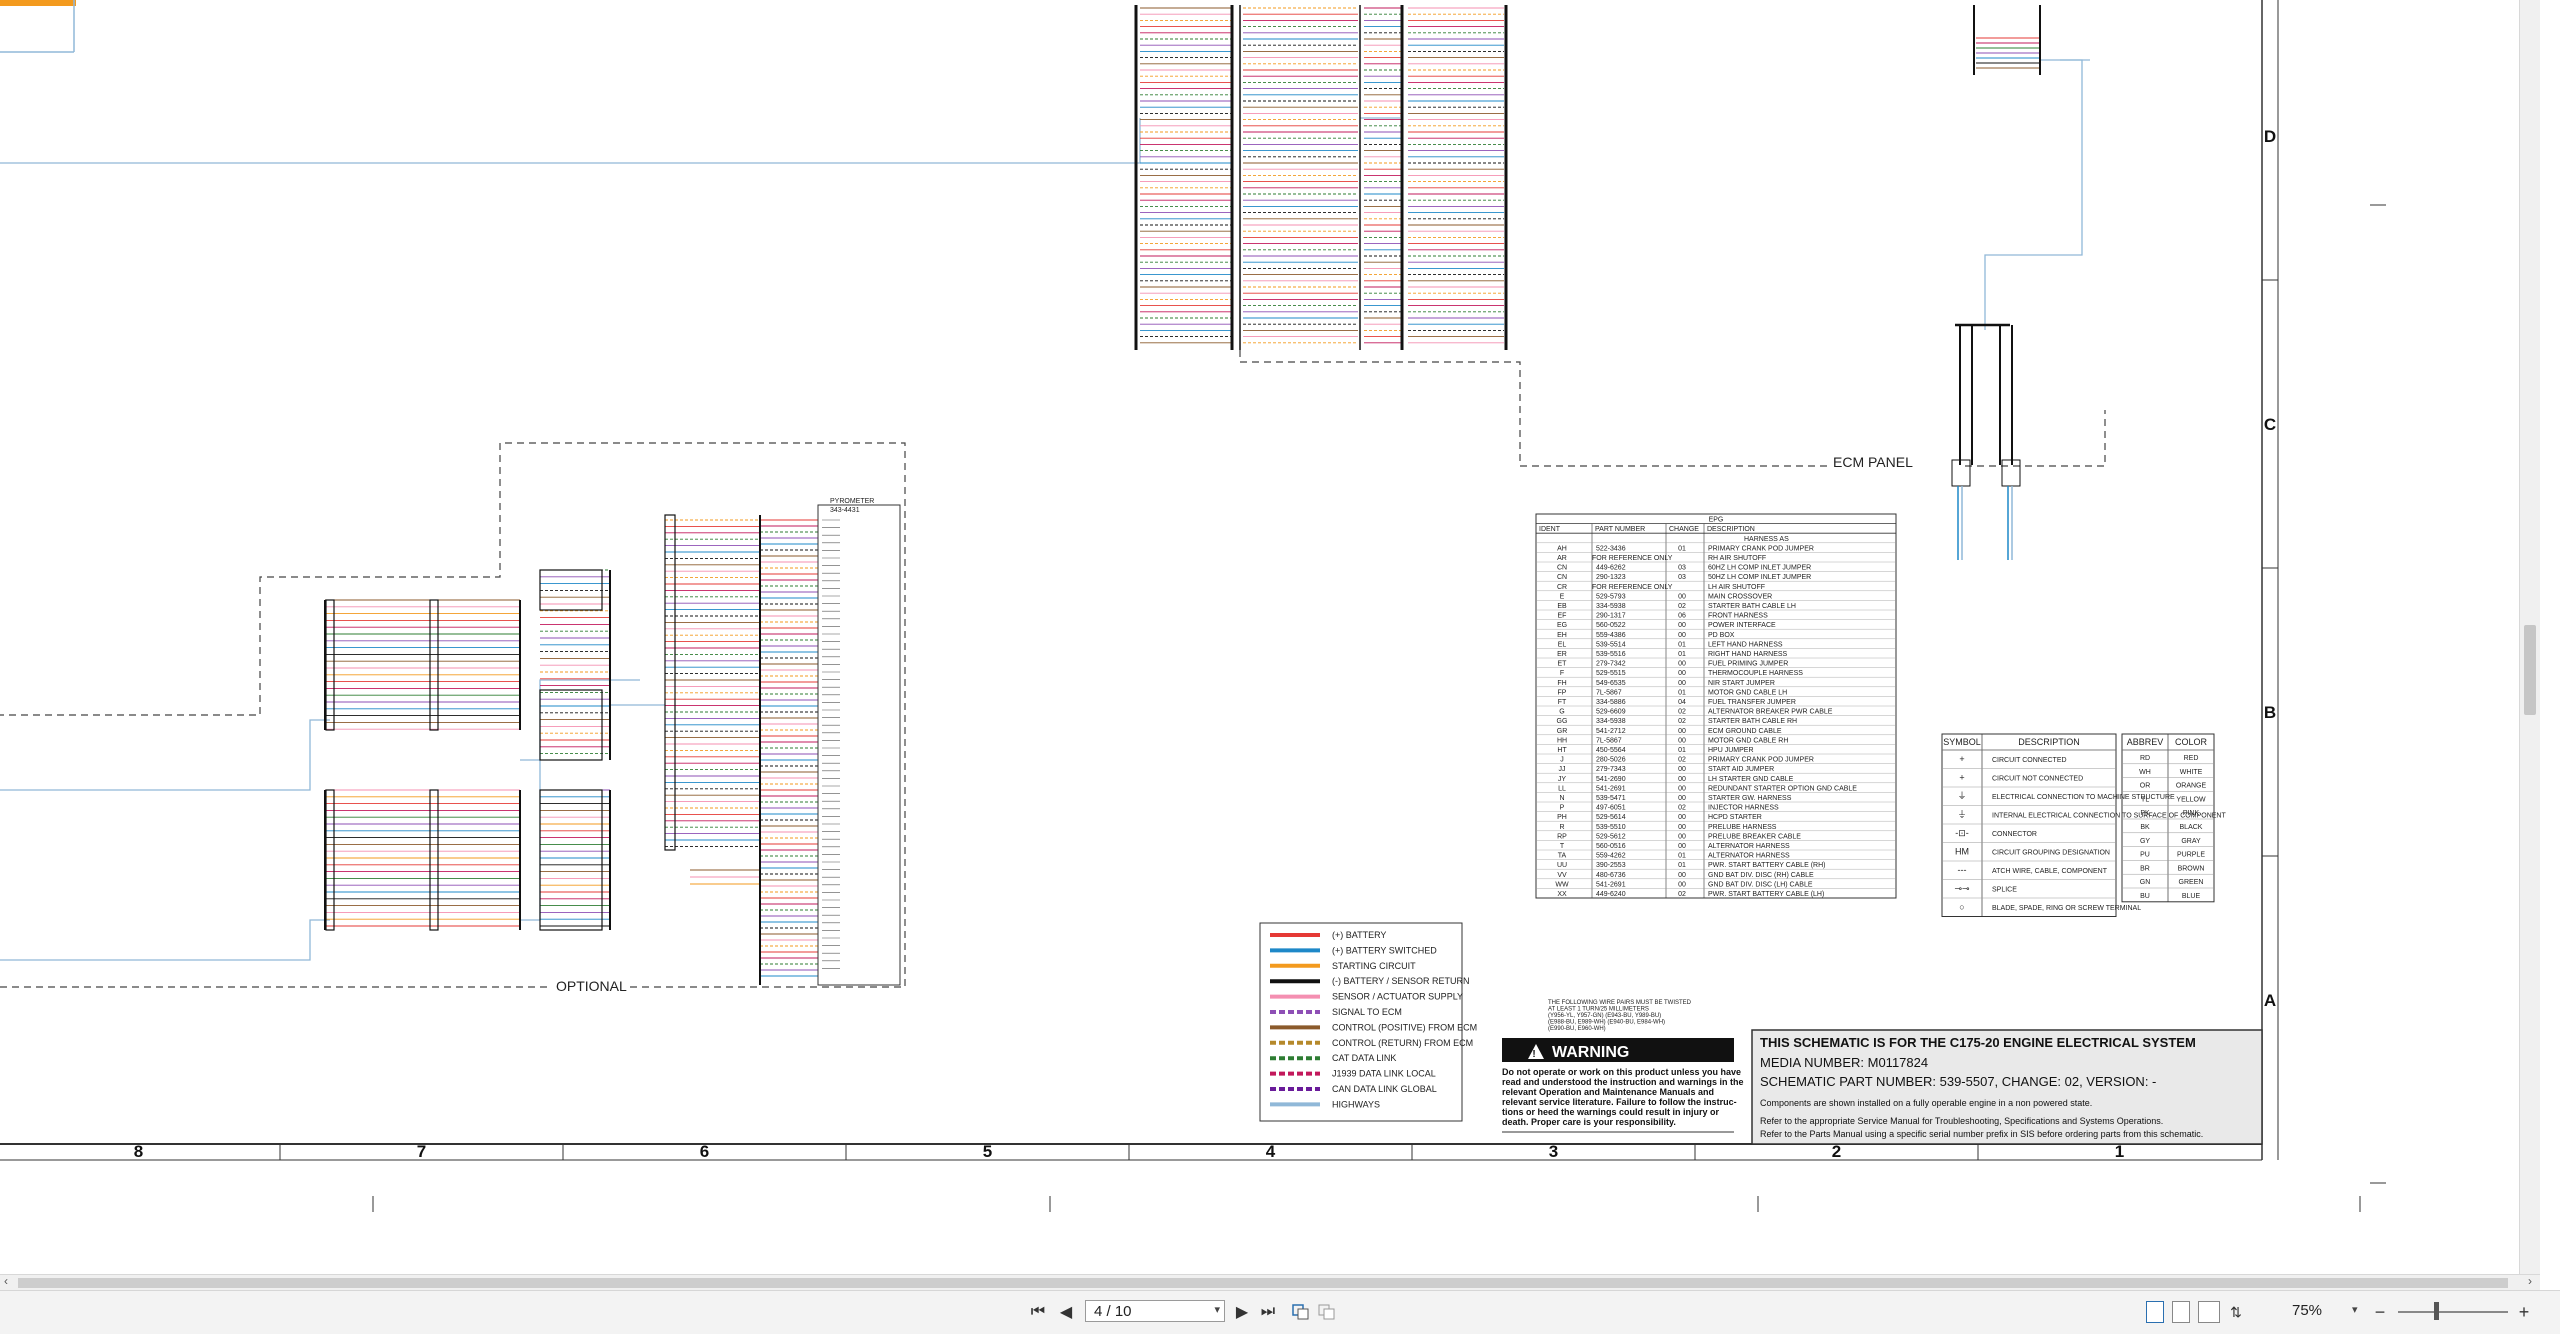  I want to click on zone-letter-C: C, so click(2270, 424).